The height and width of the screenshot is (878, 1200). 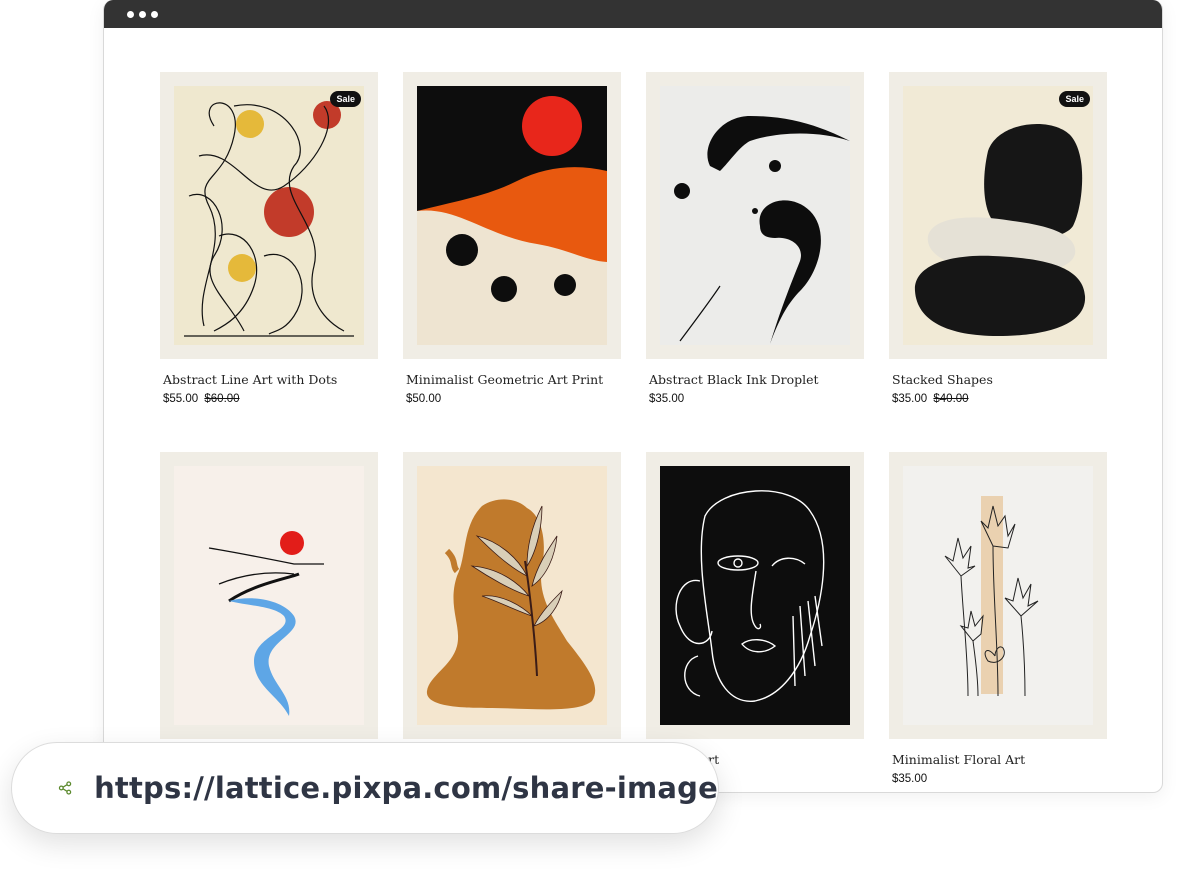 I want to click on product-price: $55.00 $60.00, so click(x=270, y=399).